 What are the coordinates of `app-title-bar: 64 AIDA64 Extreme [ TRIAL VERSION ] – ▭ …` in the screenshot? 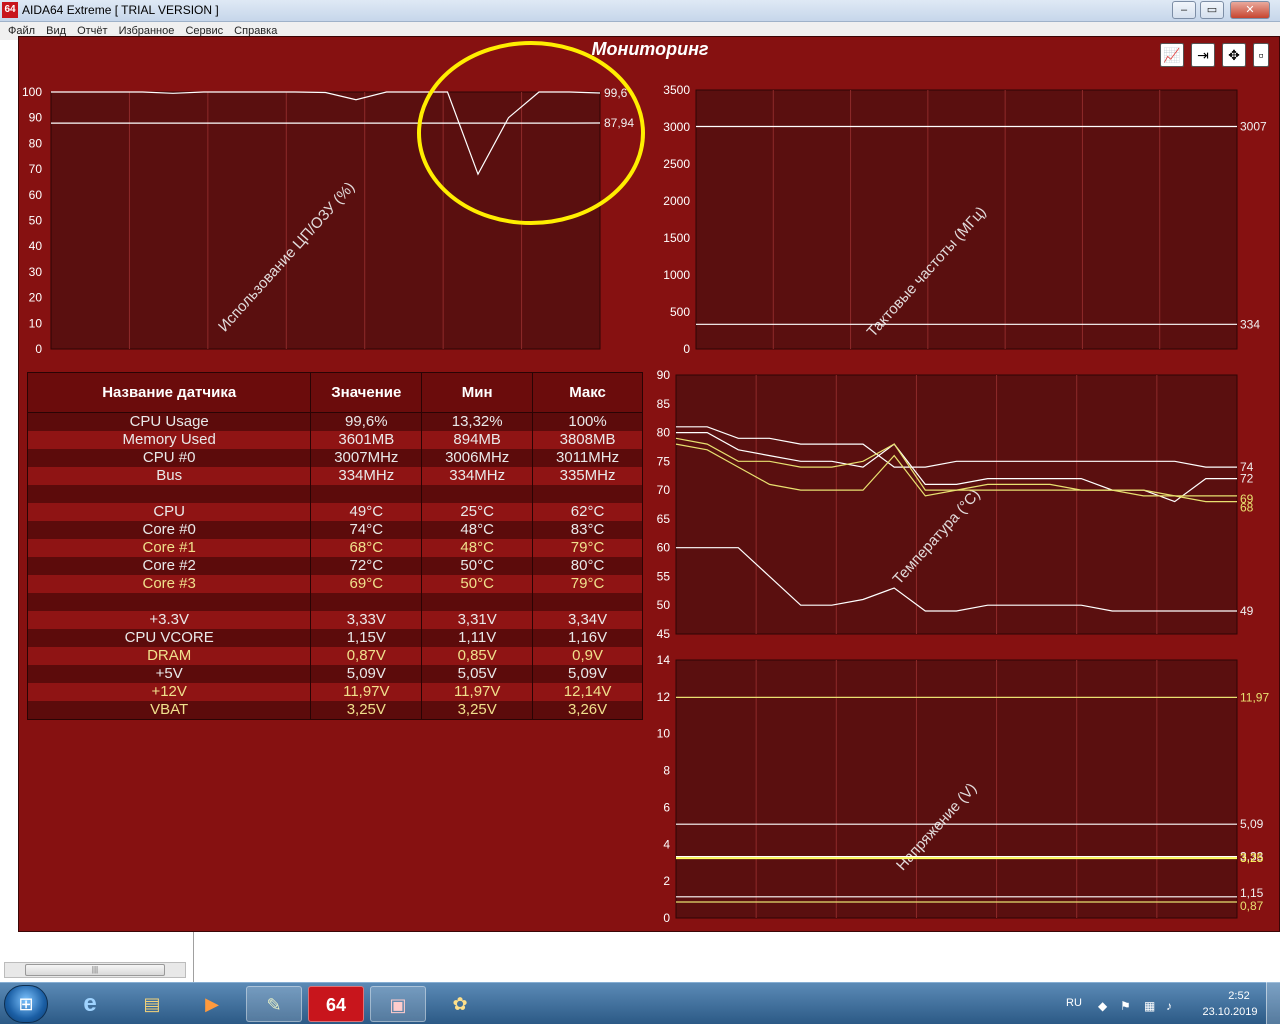 It's located at (640, 11).